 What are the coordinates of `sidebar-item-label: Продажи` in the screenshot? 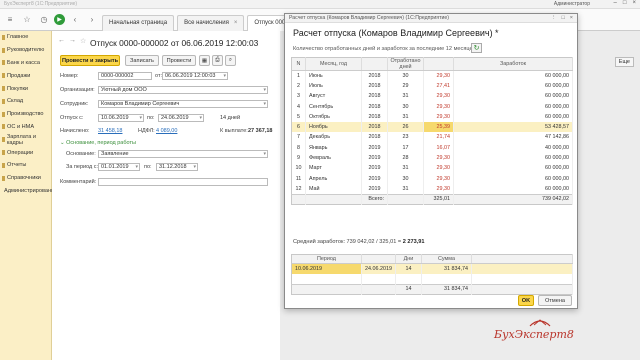 It's located at (19, 75).